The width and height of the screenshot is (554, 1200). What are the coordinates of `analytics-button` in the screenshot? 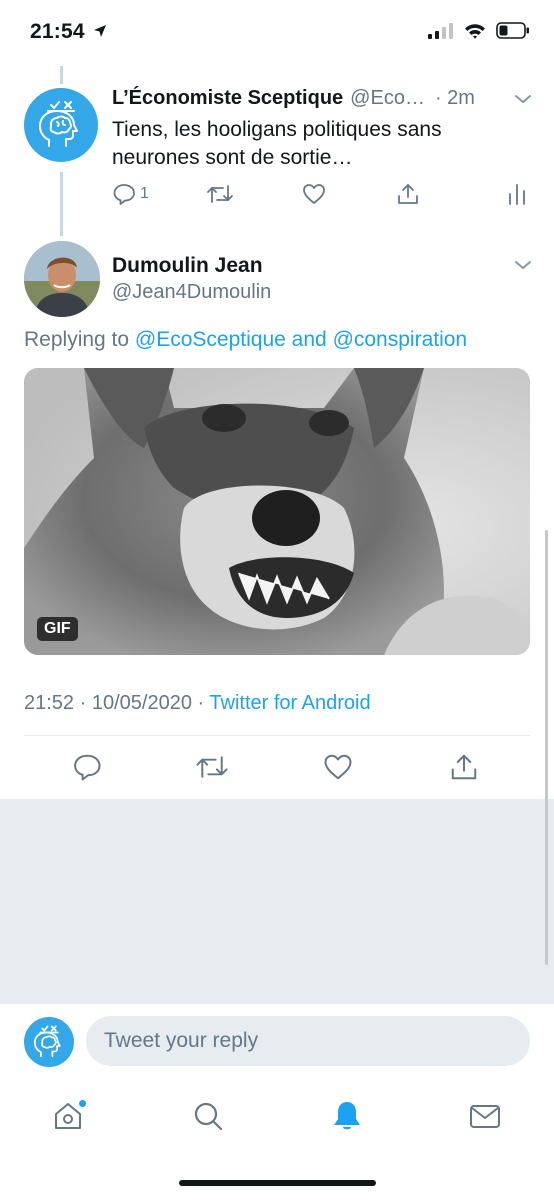 It's located at (517, 194).